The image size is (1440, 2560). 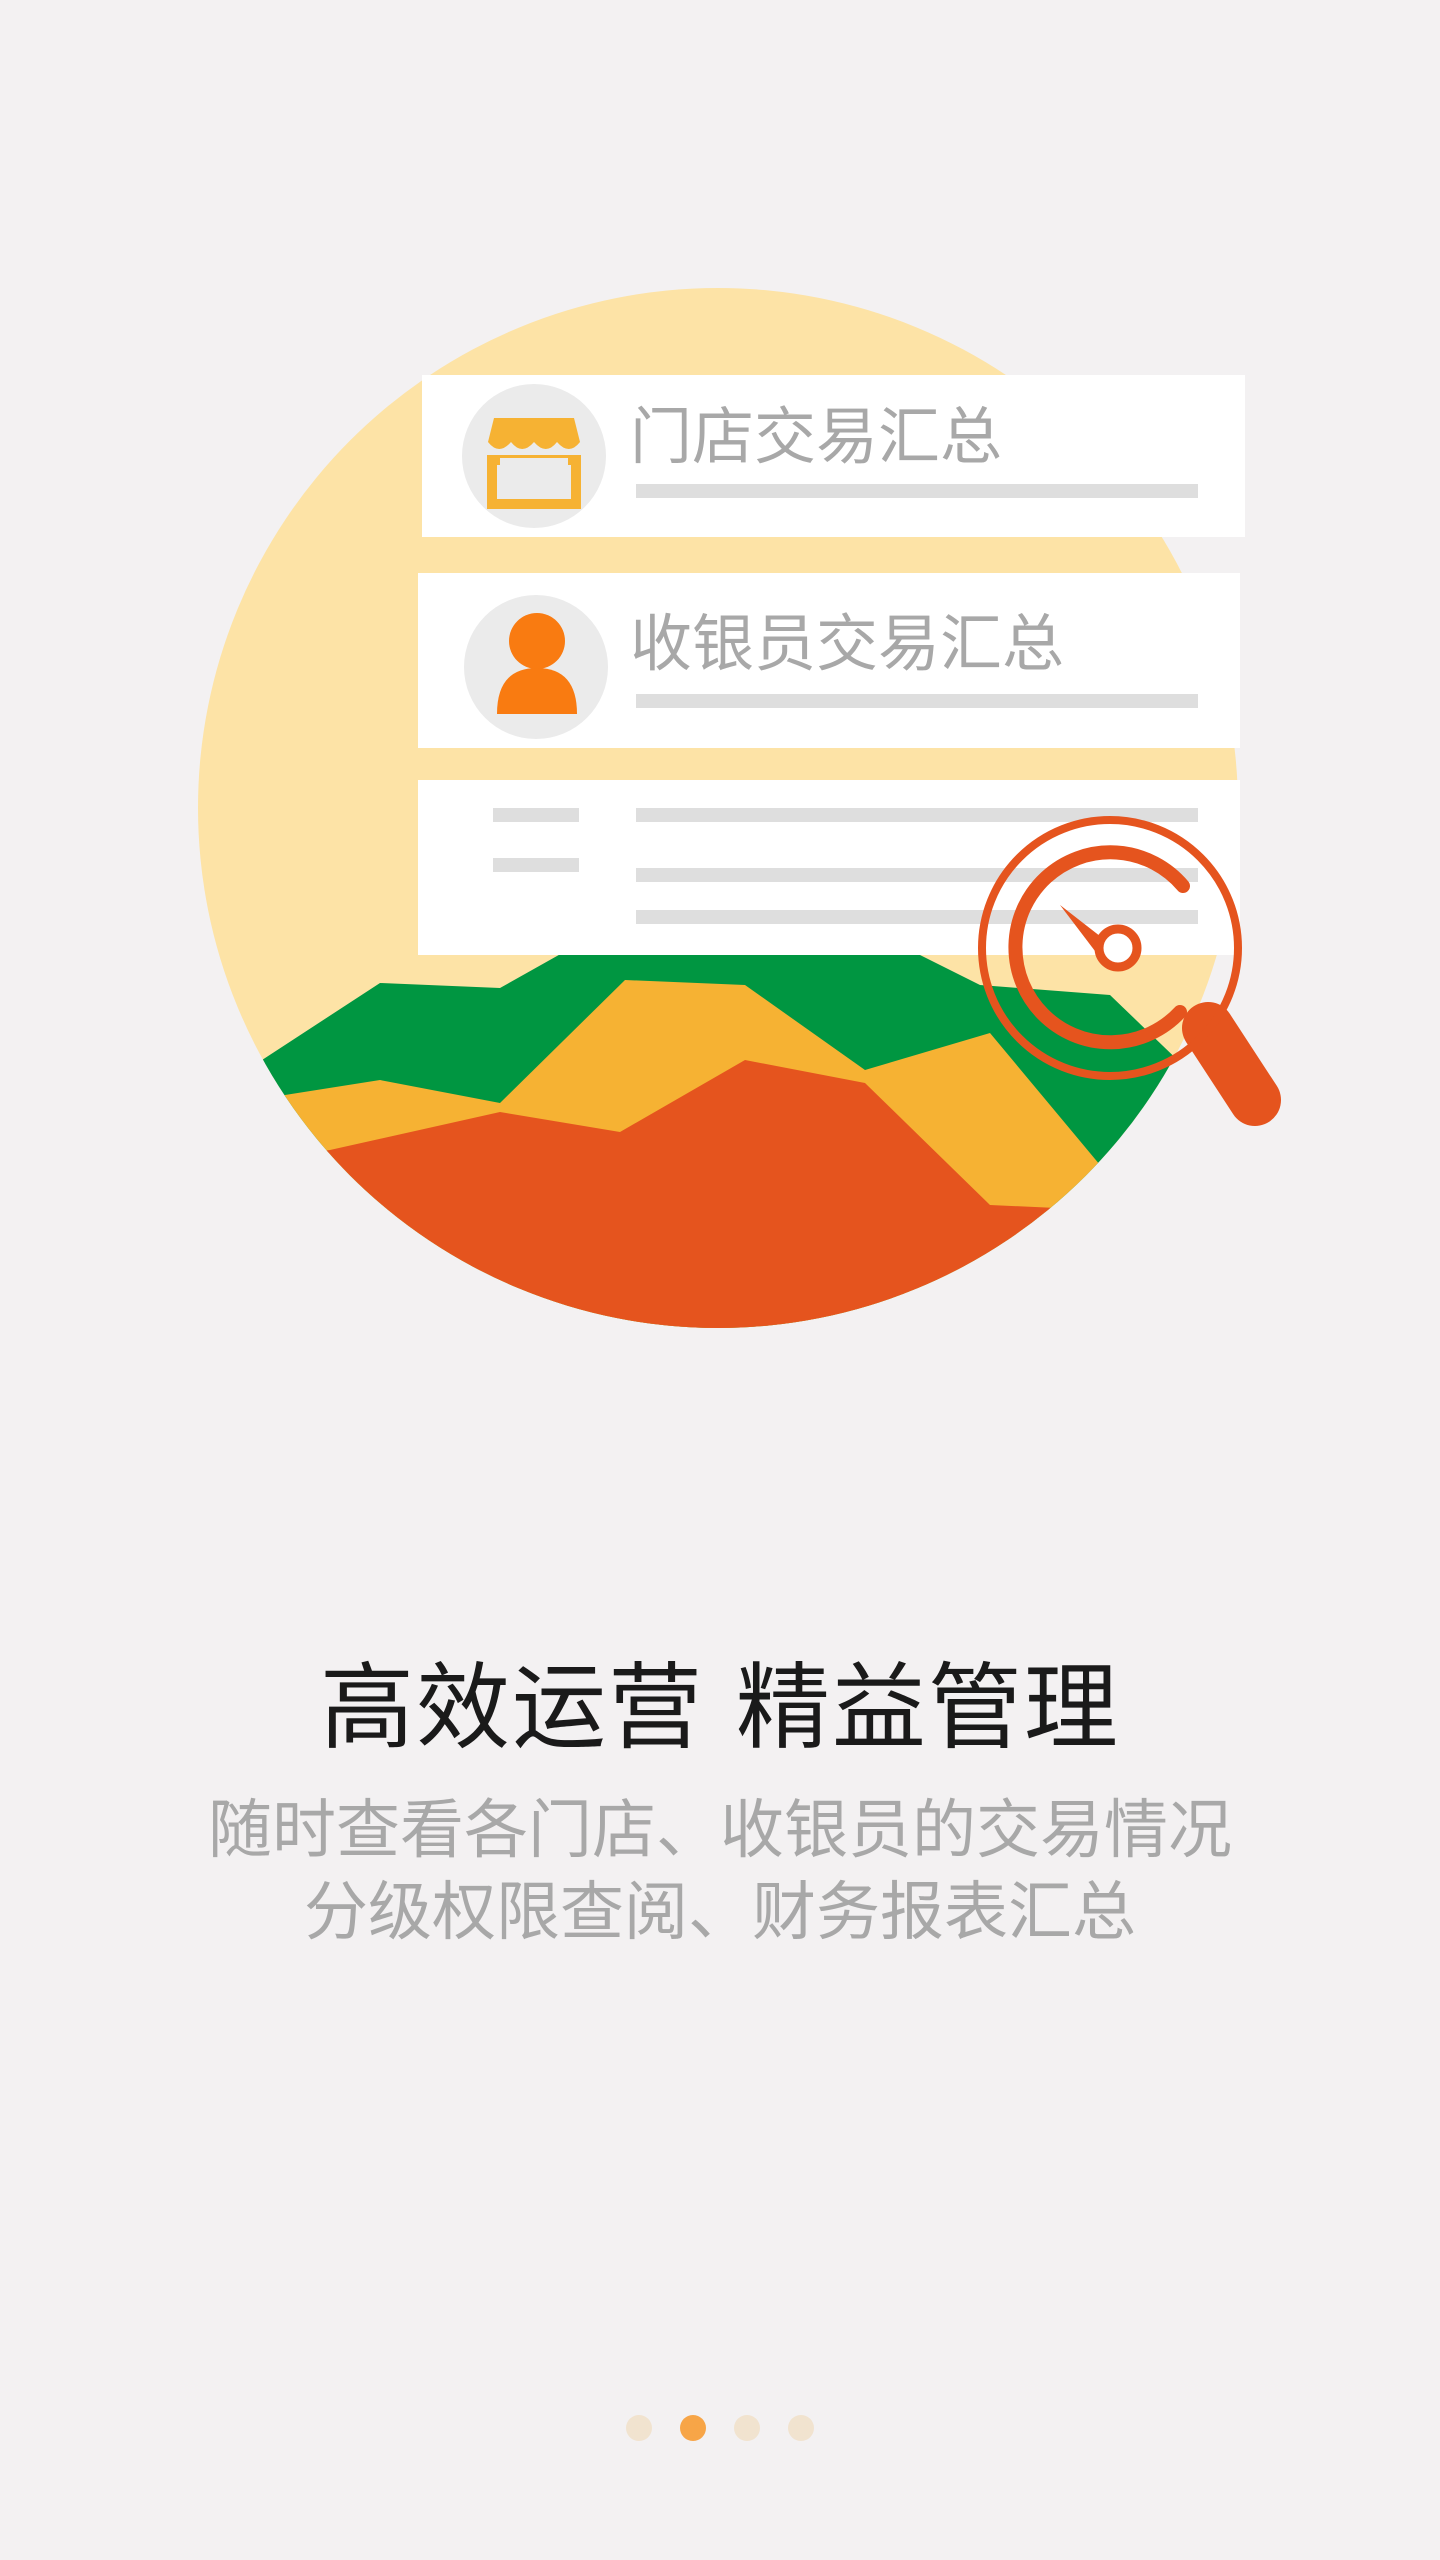 What do you see at coordinates (720, 2428) in the screenshot?
I see `page-indicator` at bounding box center [720, 2428].